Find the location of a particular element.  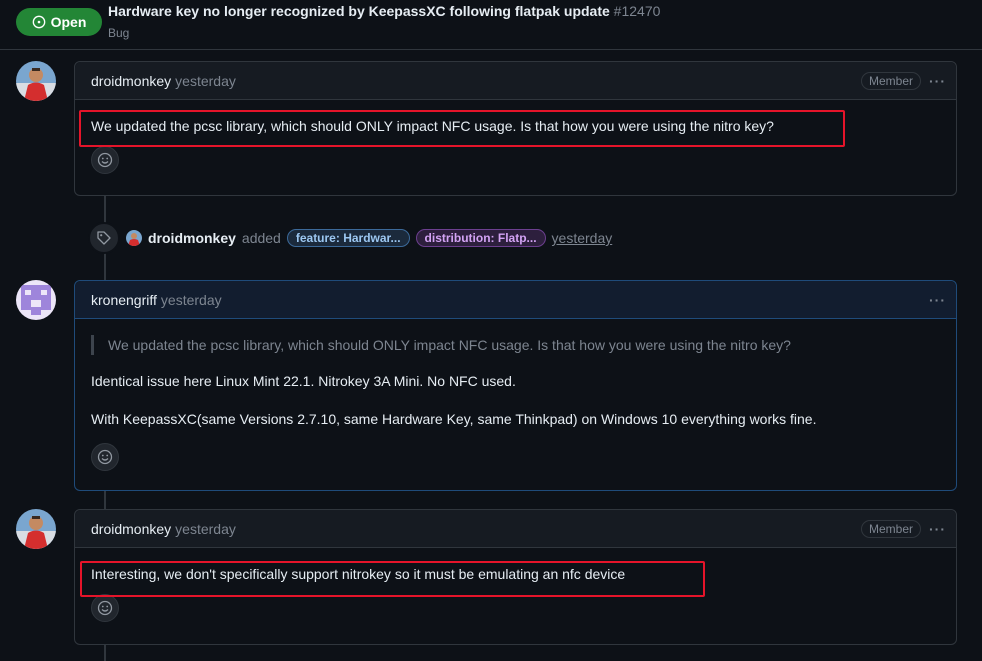

tag-icon is located at coordinates (104, 238).